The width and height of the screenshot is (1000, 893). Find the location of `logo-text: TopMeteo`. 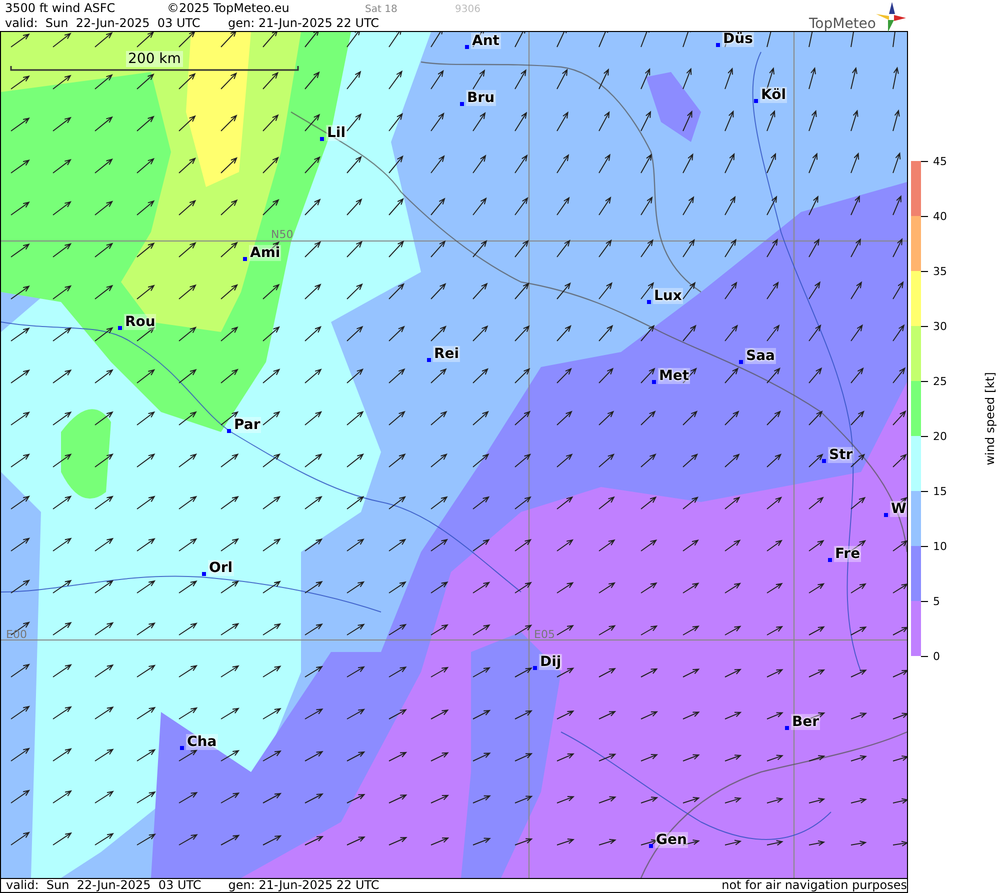

logo-text: TopMeteo is located at coordinates (842, 24).